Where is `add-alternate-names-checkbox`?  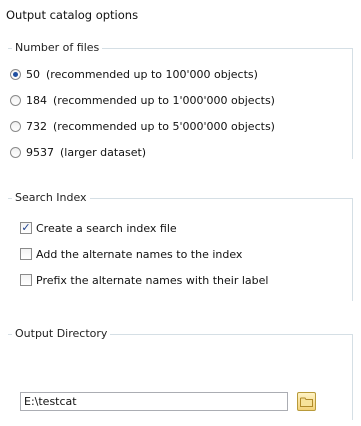 add-alternate-names-checkbox is located at coordinates (26, 254).